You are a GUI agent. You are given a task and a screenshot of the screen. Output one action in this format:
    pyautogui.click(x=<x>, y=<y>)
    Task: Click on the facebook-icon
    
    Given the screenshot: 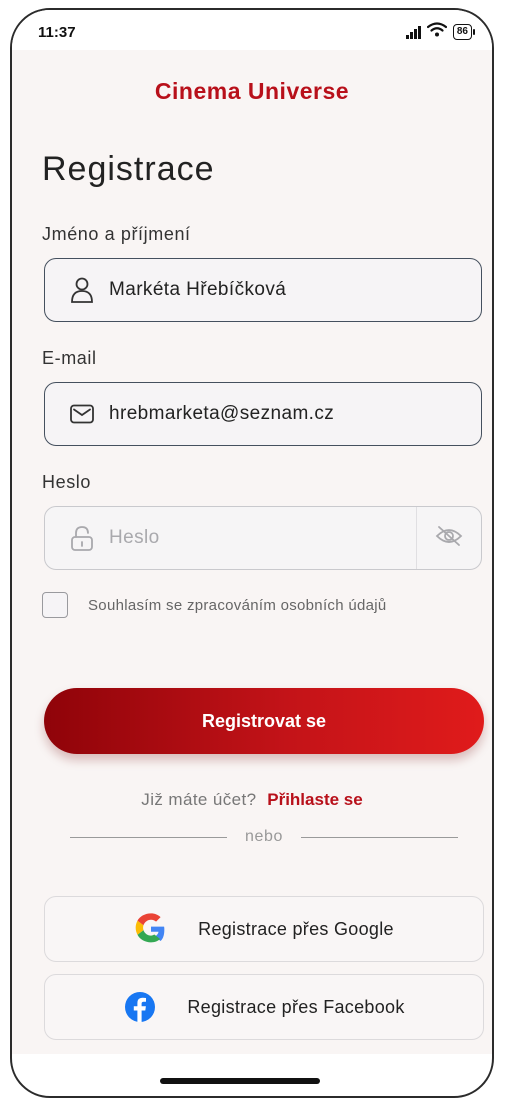 What is the action you would take?
    pyautogui.click(x=140, y=1007)
    